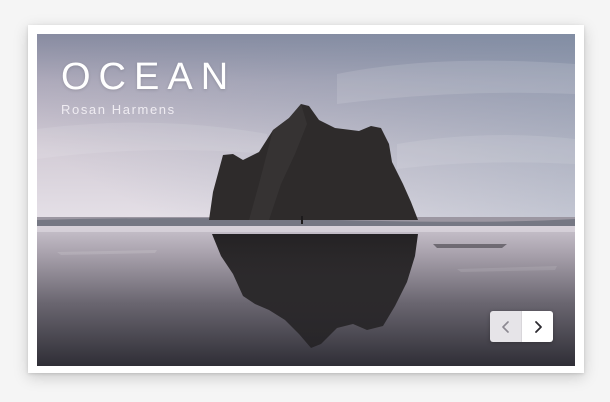  I want to click on slider-navigation, so click(521, 326).